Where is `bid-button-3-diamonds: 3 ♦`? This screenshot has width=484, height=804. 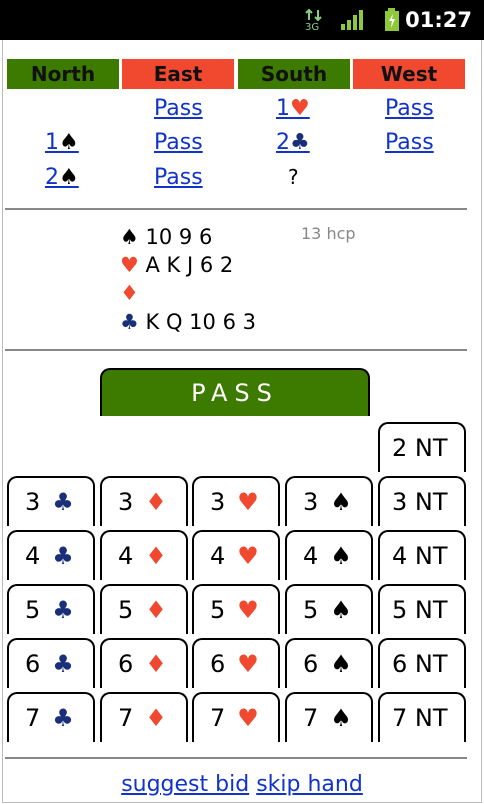 bid-button-3-diamonds: 3 ♦ is located at coordinates (144, 501).